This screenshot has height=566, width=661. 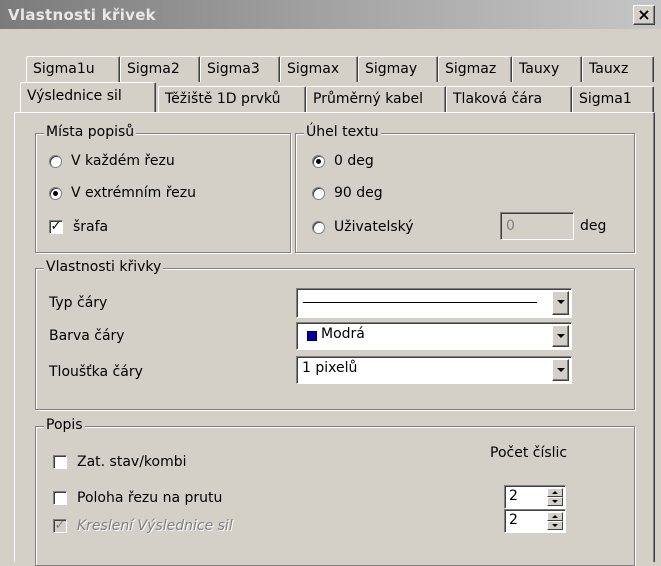 What do you see at coordinates (605, 99) in the screenshot?
I see `tab-label: Sigma1` at bounding box center [605, 99].